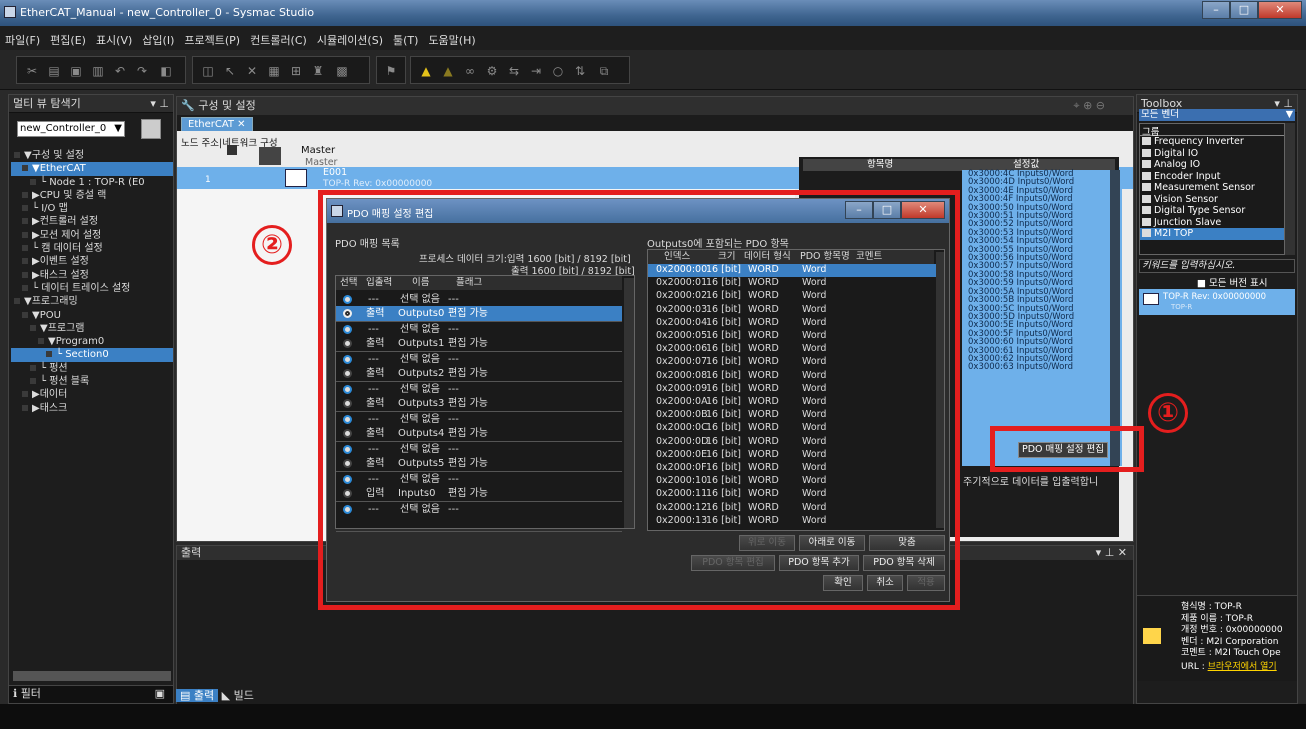 The image size is (1306, 729). Describe the element at coordinates (227, 105) in the screenshot. I see `editor-title: 구성 및 설정` at that location.